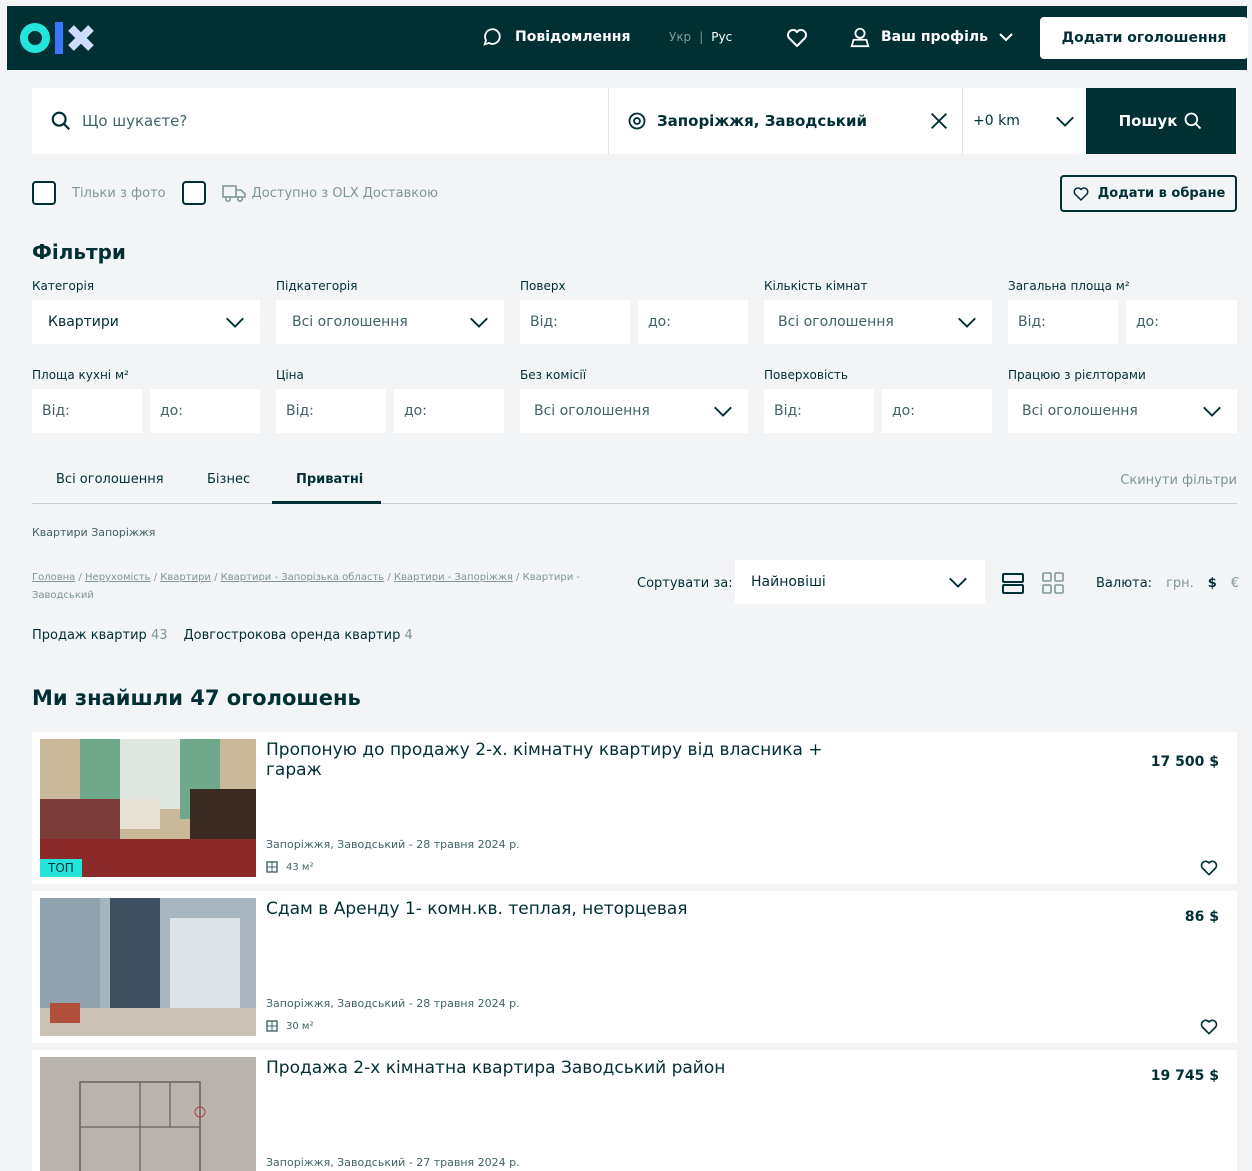 This screenshot has width=1252, height=1171. Describe the element at coordinates (1212, 583) in the screenshot. I see `currency-usd: $` at that location.